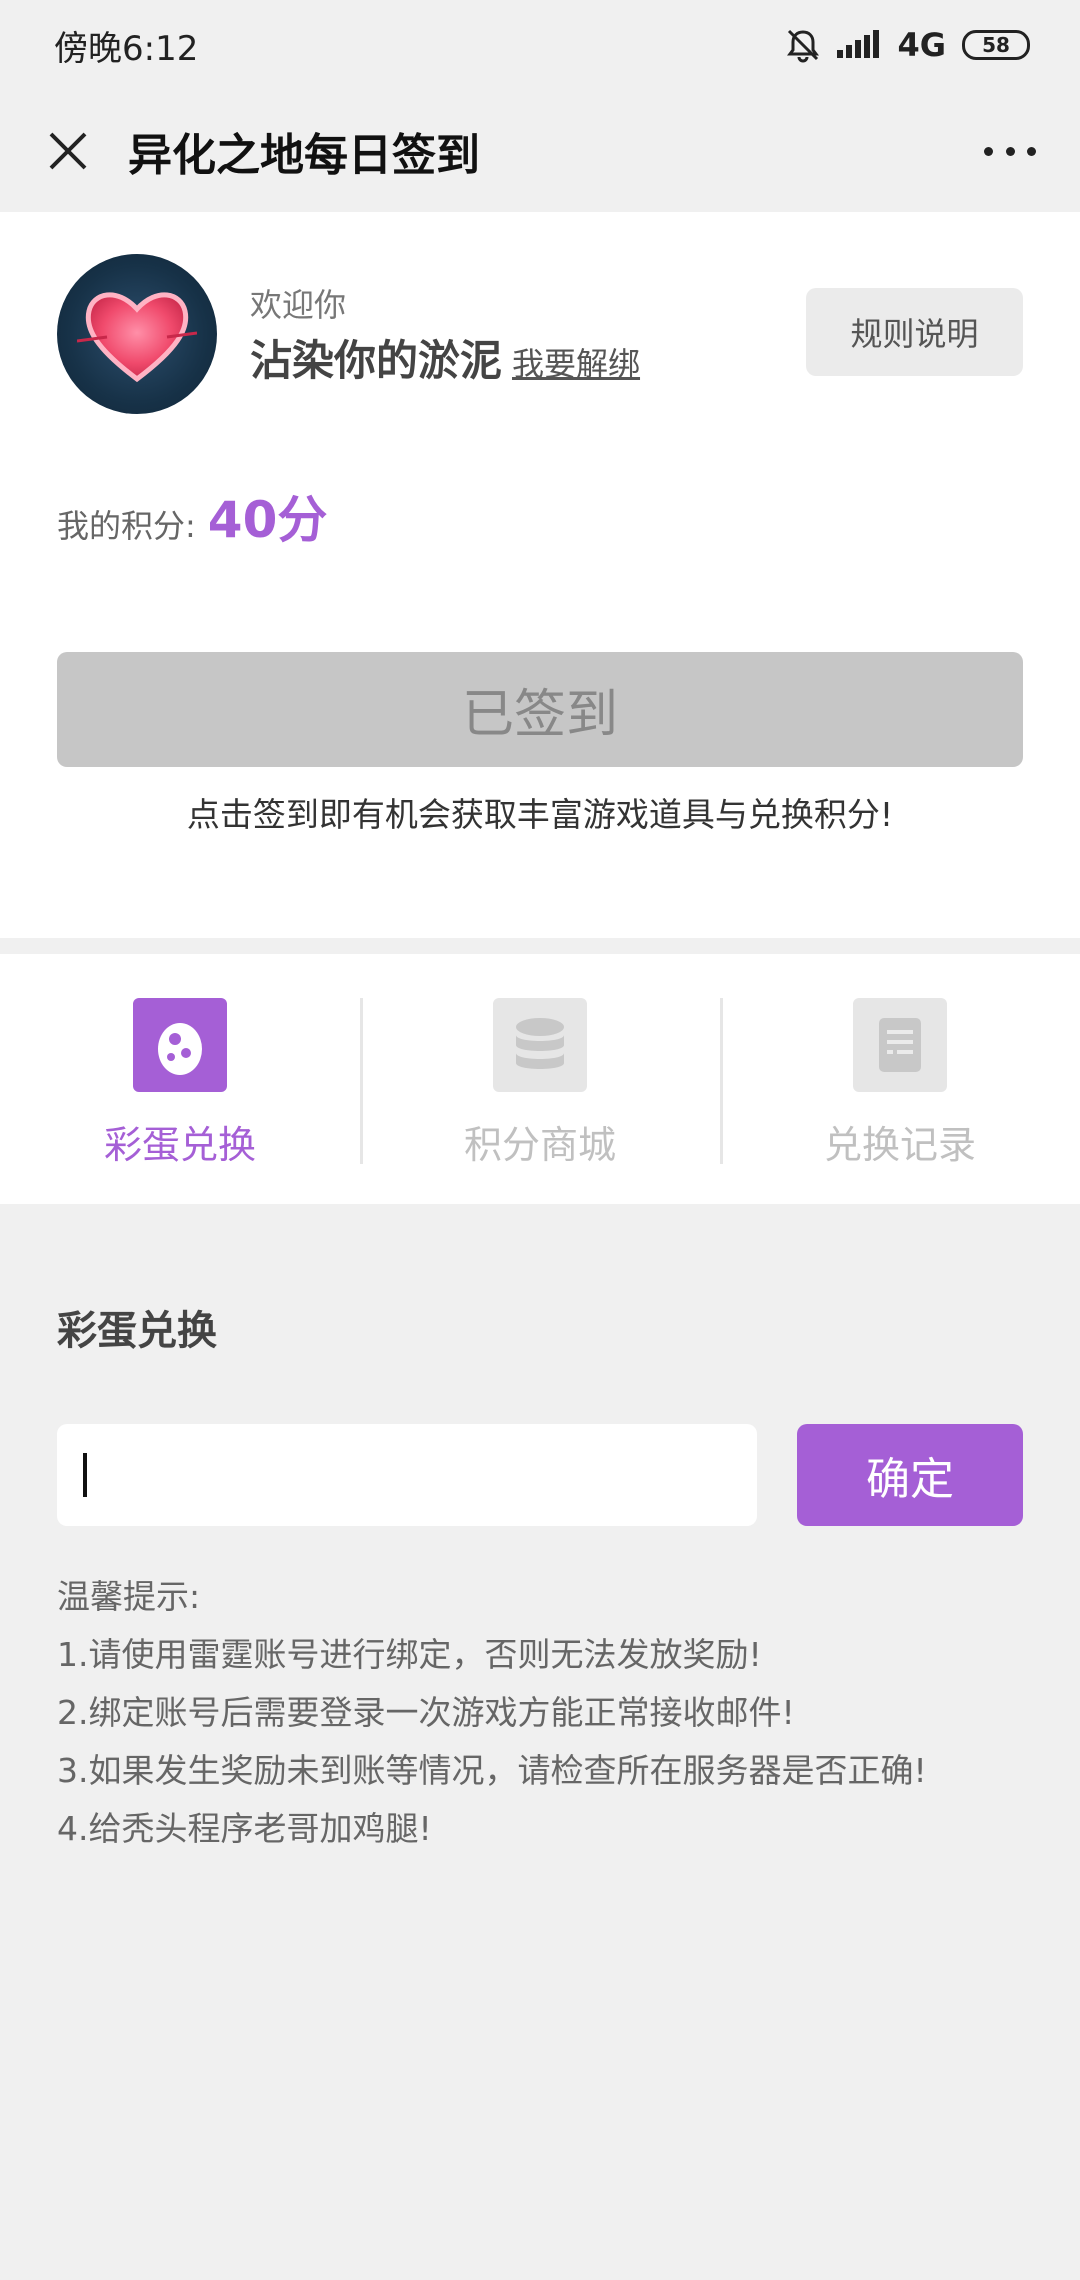 The height and width of the screenshot is (2280, 1080). What do you see at coordinates (298, 305) in the screenshot?
I see `welcome-text: 欢迎你` at bounding box center [298, 305].